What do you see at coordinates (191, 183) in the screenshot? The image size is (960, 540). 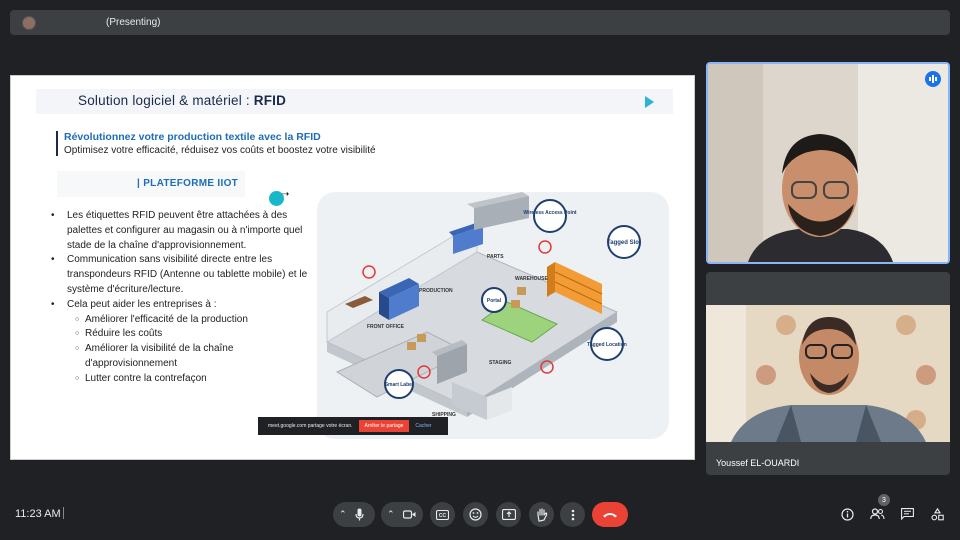 I see `platform-label-text: PLATEFORME IIOT` at bounding box center [191, 183].